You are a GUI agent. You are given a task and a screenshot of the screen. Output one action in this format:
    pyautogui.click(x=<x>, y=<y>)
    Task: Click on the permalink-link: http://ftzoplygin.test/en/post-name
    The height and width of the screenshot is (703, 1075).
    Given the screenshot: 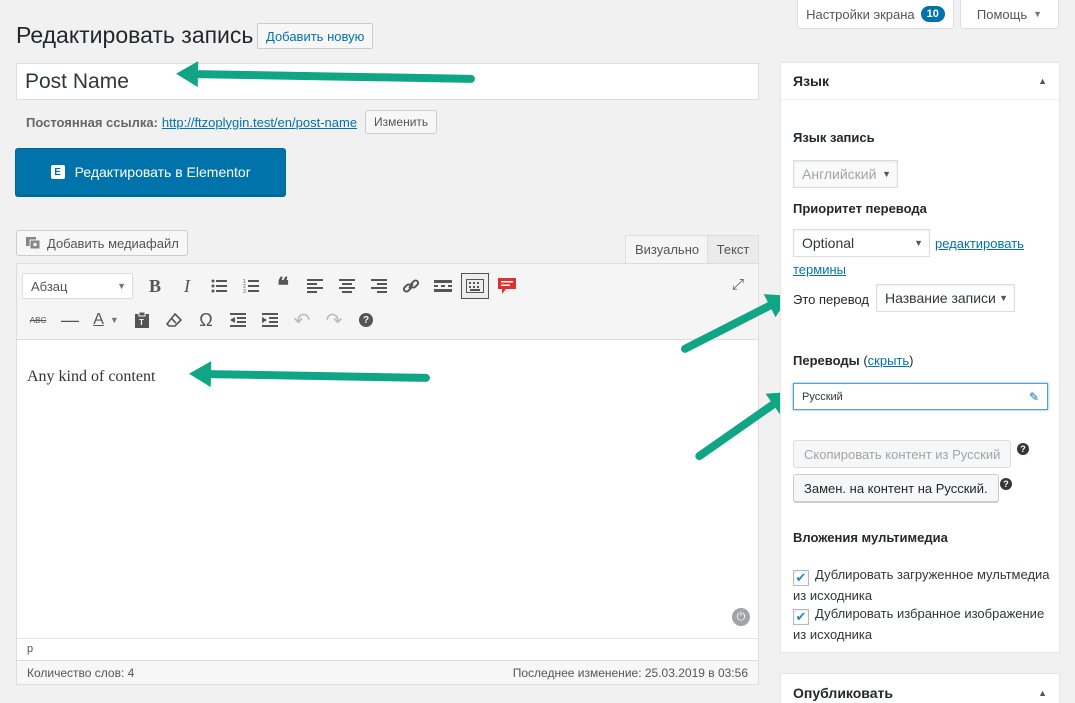 What is the action you would take?
    pyautogui.click(x=259, y=122)
    